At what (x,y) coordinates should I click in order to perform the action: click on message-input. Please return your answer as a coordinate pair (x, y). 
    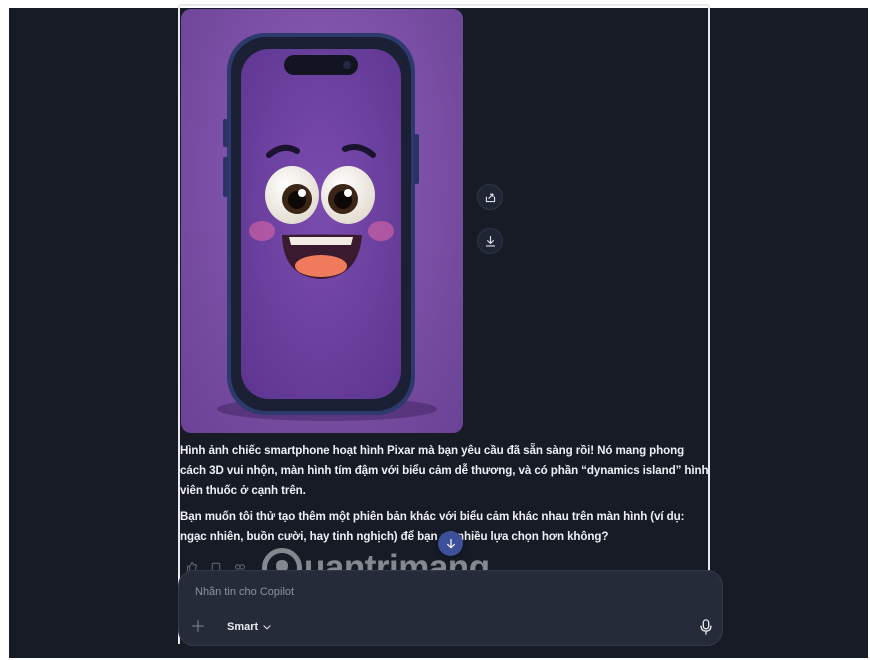
    Looking at the image, I should click on (435, 592).